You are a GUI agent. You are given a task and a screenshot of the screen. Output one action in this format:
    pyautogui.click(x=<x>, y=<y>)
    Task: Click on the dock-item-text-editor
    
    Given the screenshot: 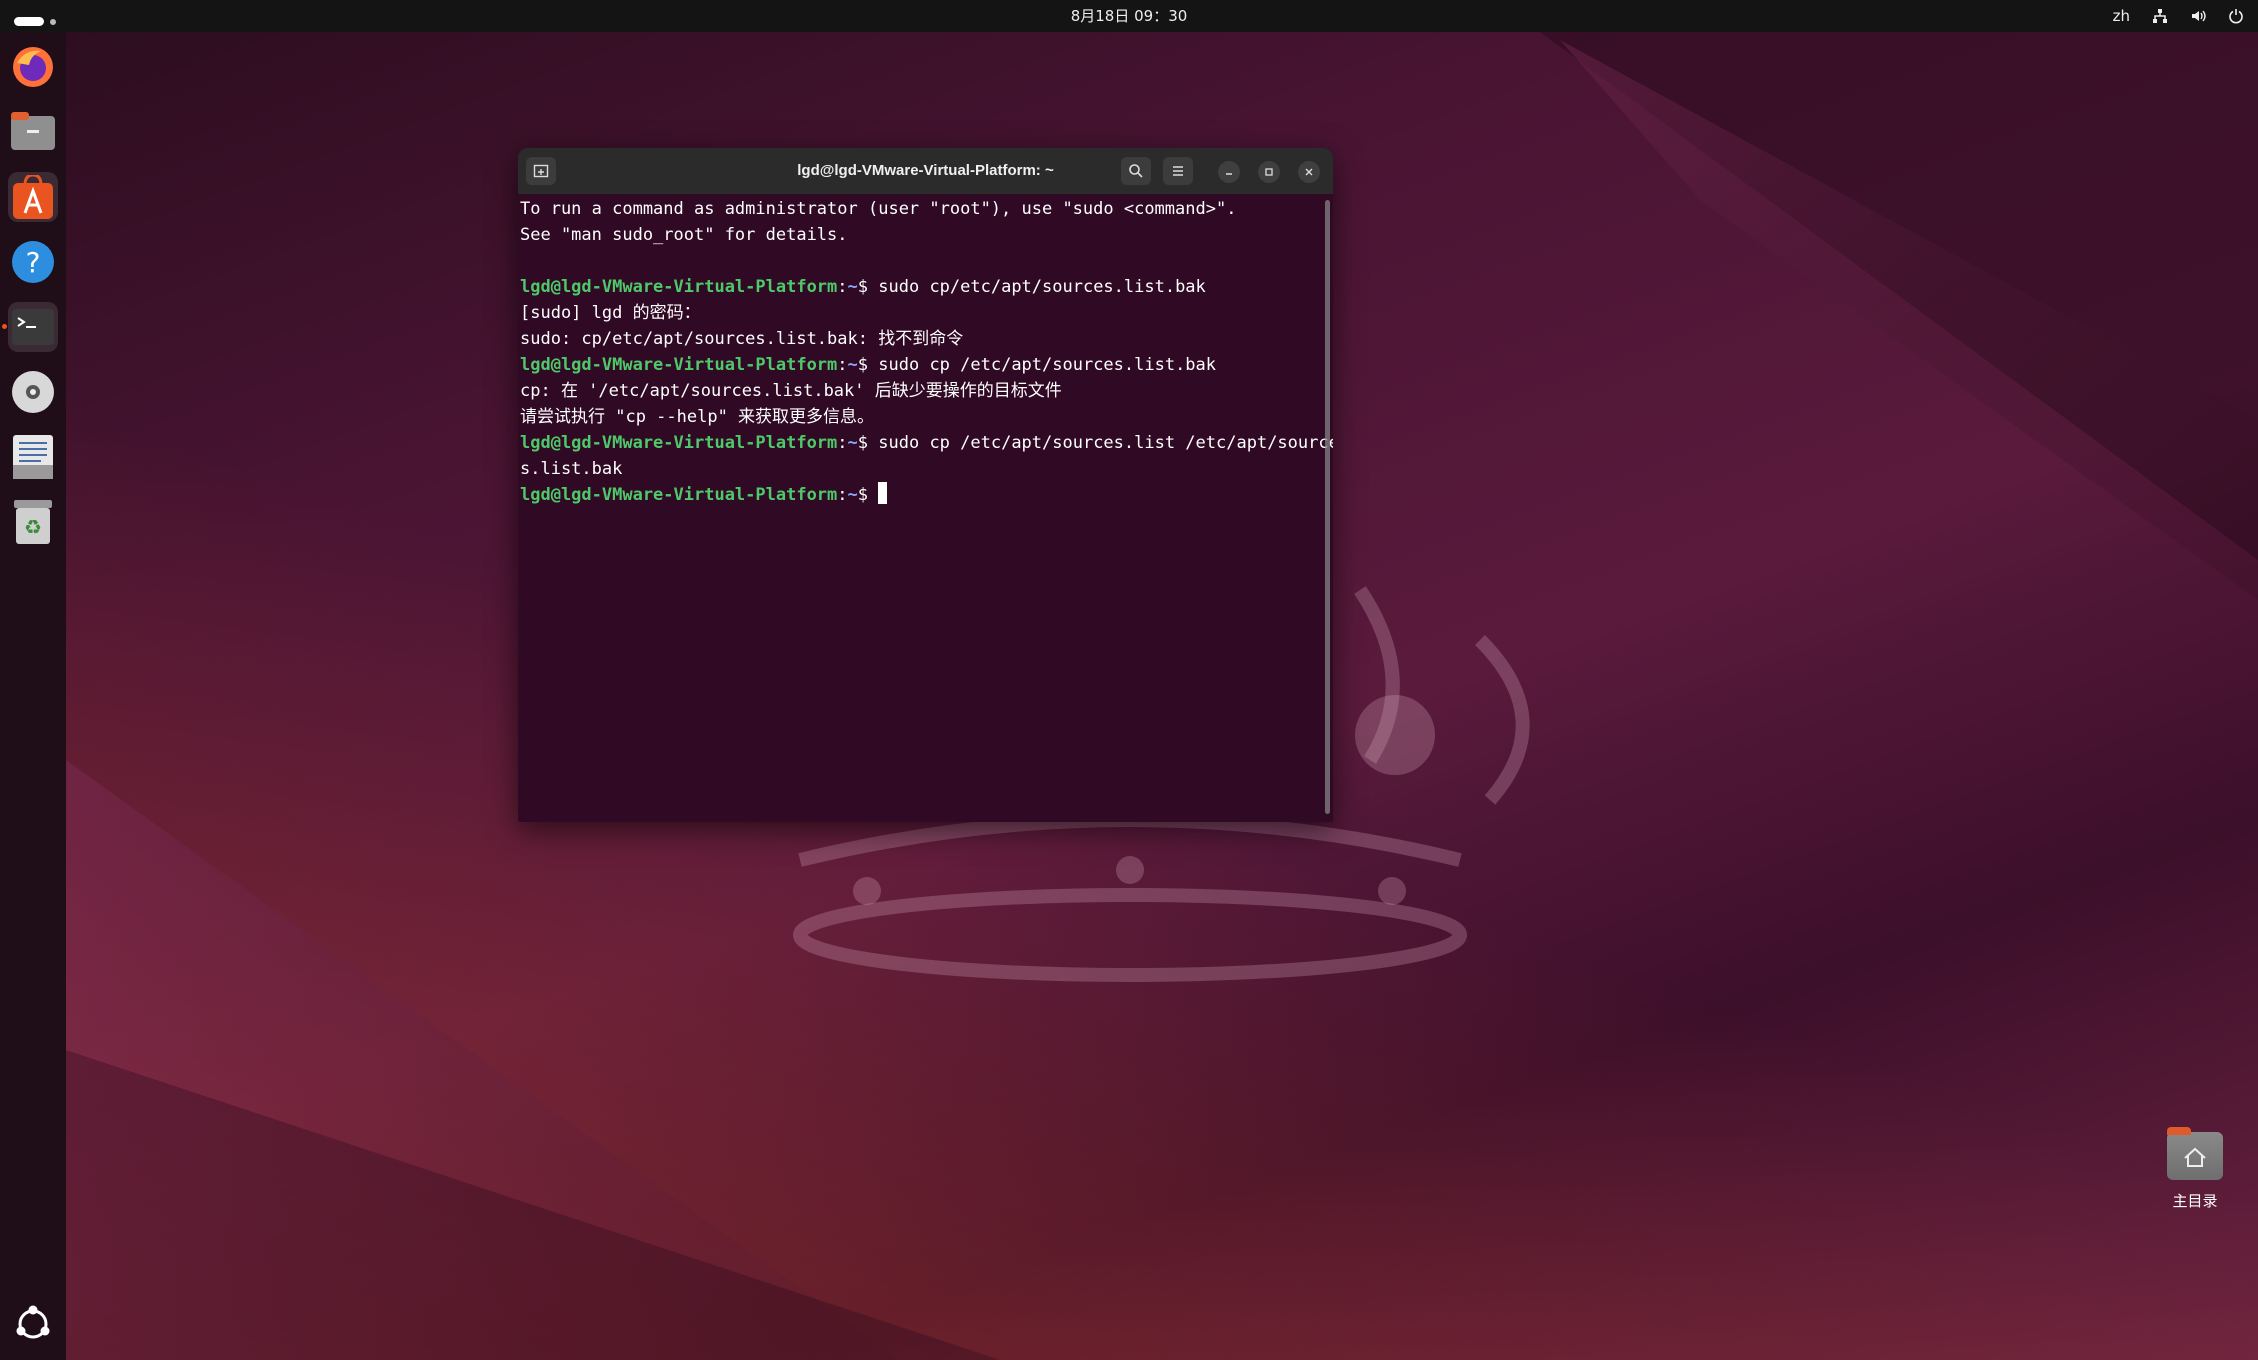 What is the action you would take?
    pyautogui.click(x=33, y=457)
    